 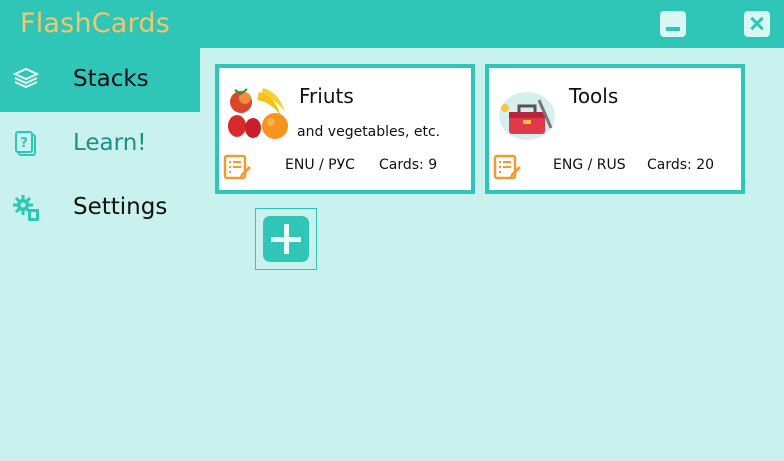 What do you see at coordinates (392, 24) in the screenshot?
I see `title-bar: FlashCards` at bounding box center [392, 24].